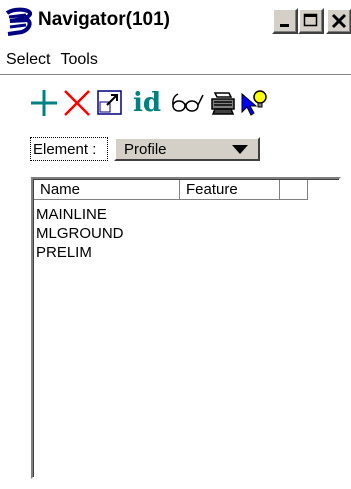 This screenshot has width=351, height=489. I want to click on zoom-window-icon, so click(109, 102).